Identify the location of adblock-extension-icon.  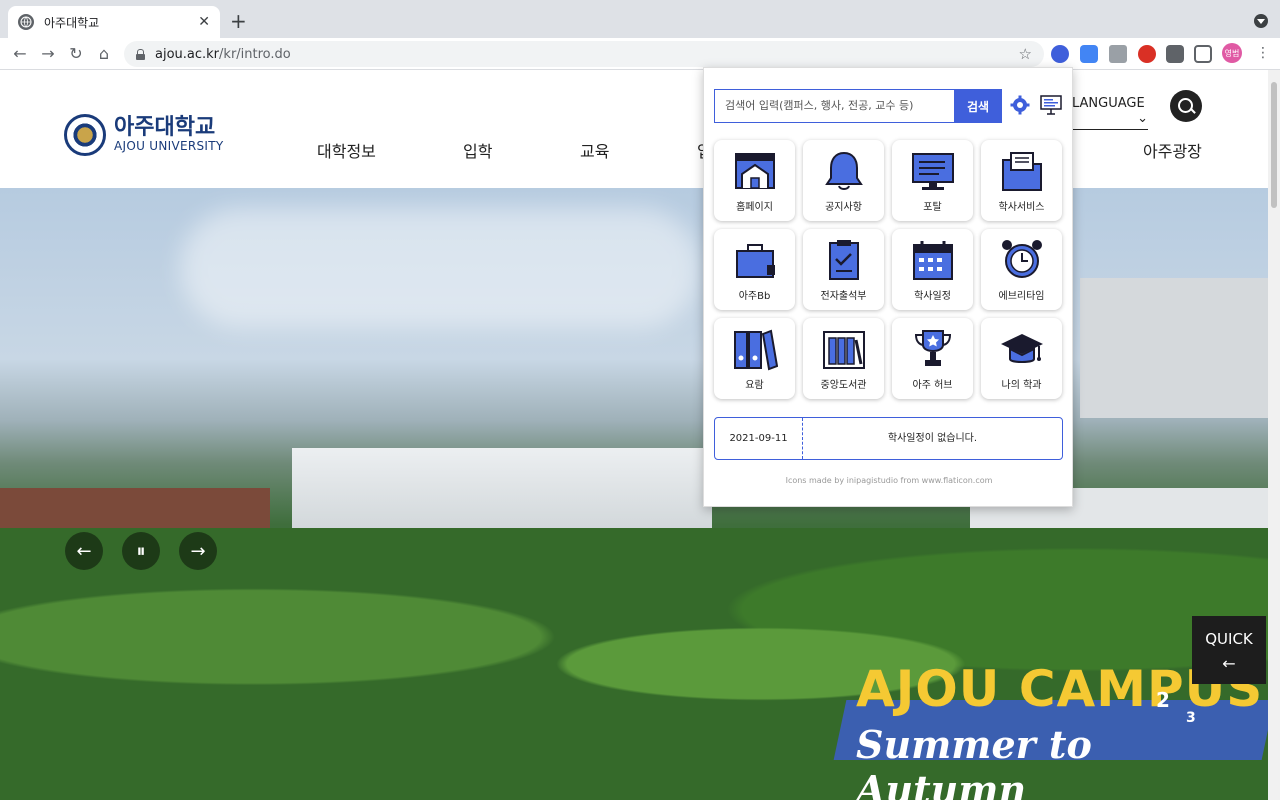
(1147, 54).